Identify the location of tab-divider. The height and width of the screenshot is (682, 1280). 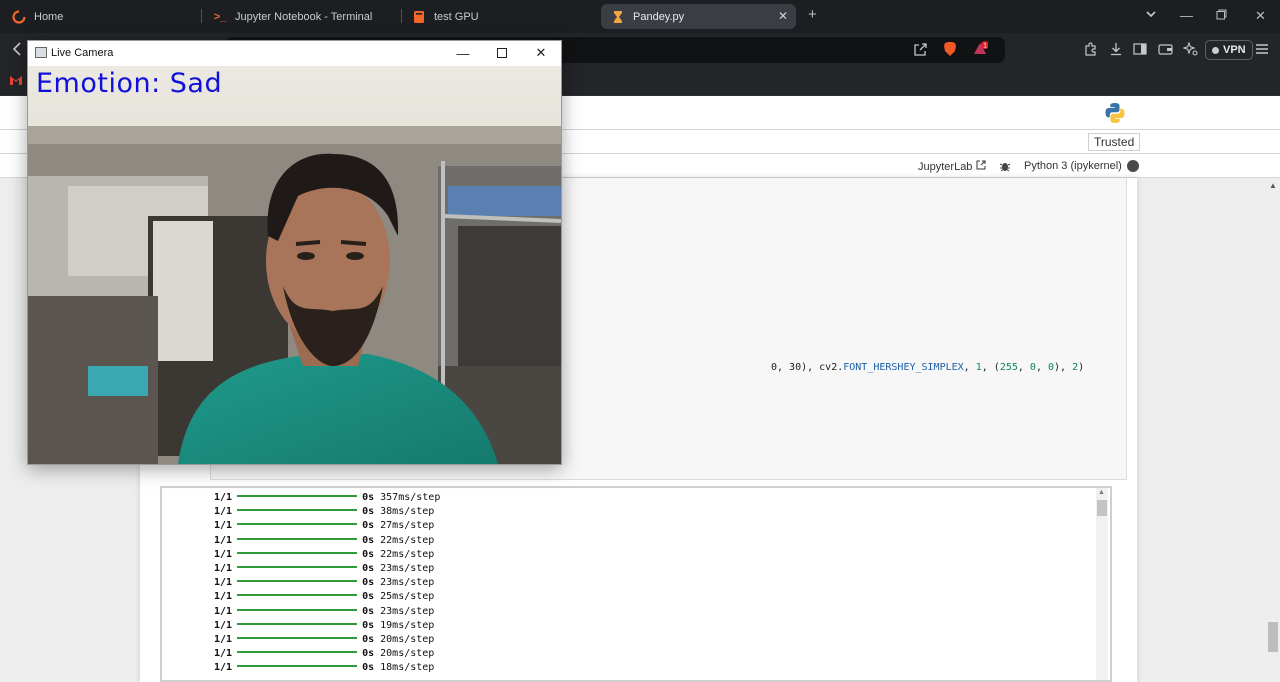
(201, 16).